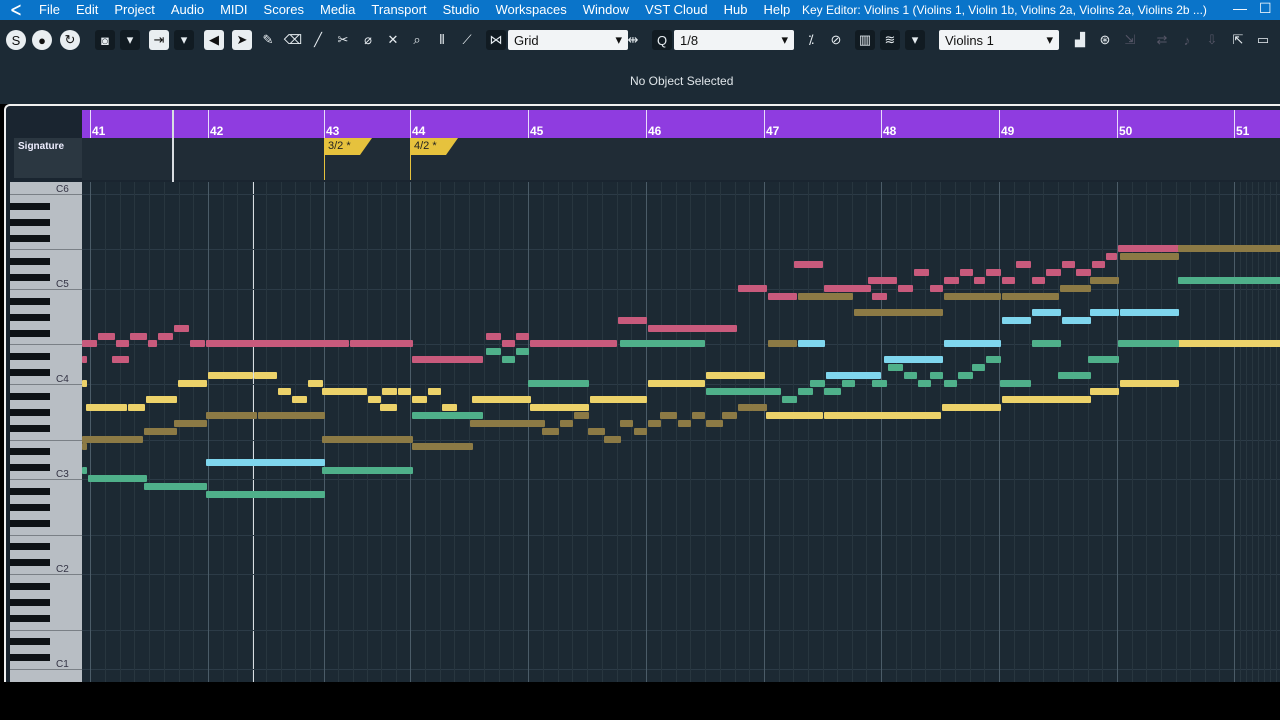  Describe the element at coordinates (16, 40) in the screenshot. I see `solo-icon: S` at that location.